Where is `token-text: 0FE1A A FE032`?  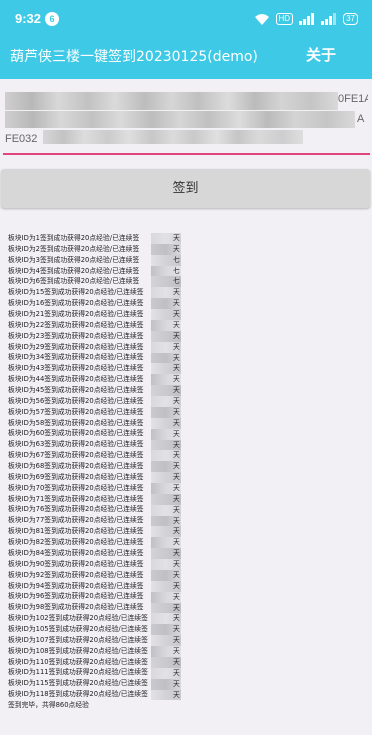
token-text: 0FE1A A FE032 is located at coordinates (186, 119).